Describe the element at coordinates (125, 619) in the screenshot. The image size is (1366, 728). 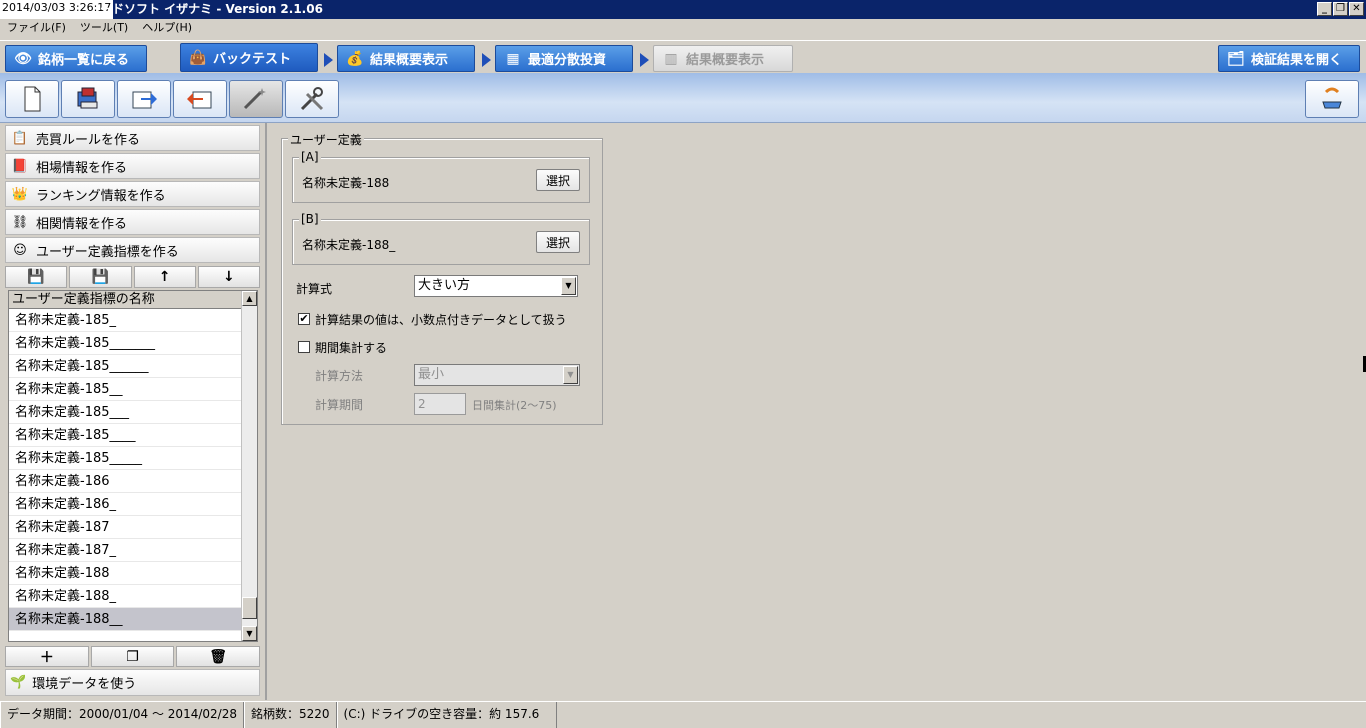
I see `list-item: 名称未定義-188__` at that location.